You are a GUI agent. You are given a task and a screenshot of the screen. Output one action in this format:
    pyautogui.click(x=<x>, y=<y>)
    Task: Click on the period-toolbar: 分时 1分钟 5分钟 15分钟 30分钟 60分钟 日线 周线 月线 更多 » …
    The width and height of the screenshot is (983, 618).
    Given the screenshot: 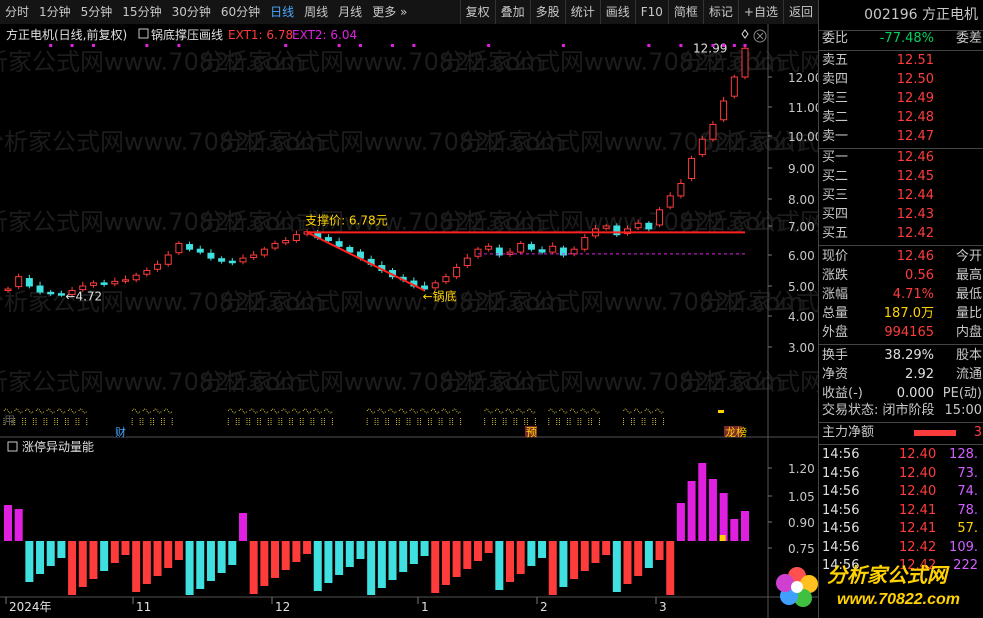 What is the action you would take?
    pyautogui.click(x=409, y=12)
    